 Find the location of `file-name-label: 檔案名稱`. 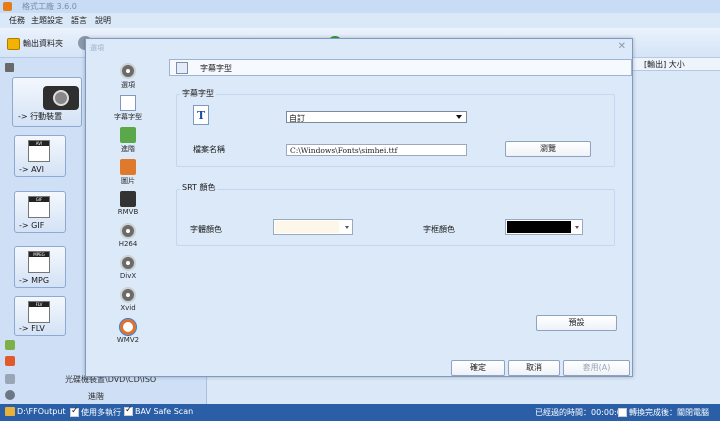

file-name-label: 檔案名稱 is located at coordinates (209, 149).